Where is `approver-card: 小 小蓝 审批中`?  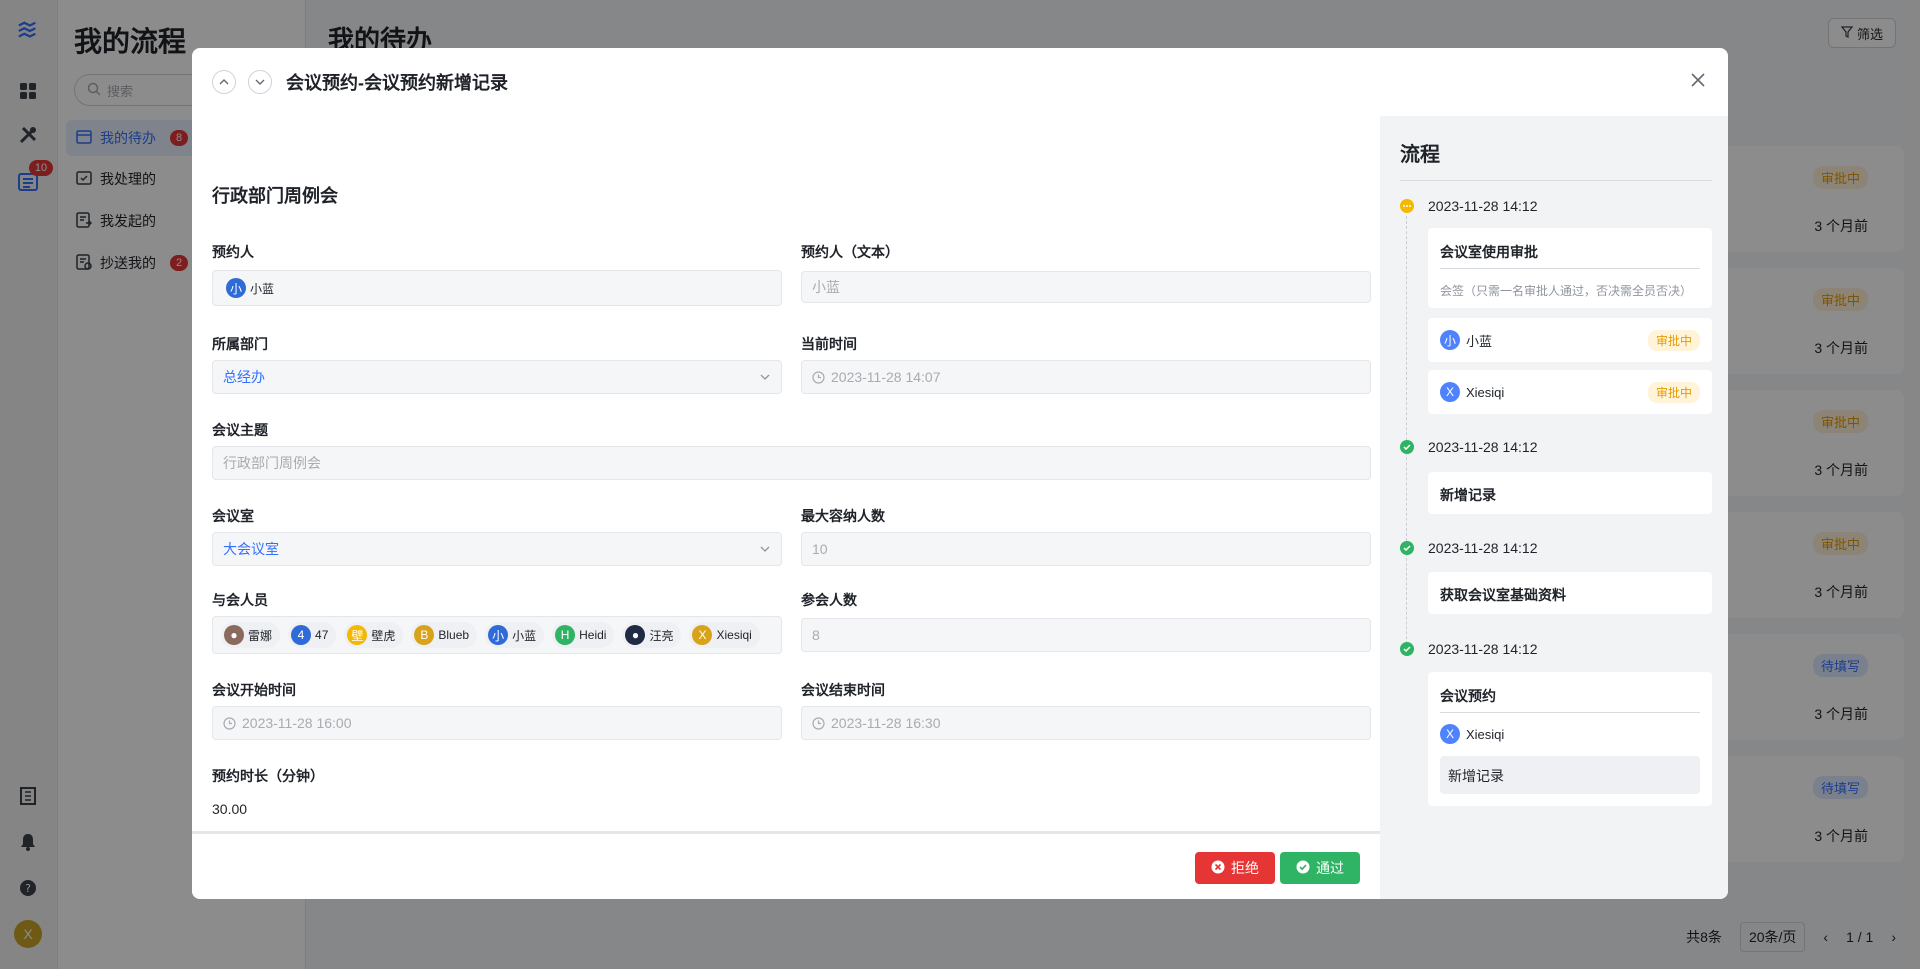 approver-card: 小 小蓝 审批中 is located at coordinates (1570, 340).